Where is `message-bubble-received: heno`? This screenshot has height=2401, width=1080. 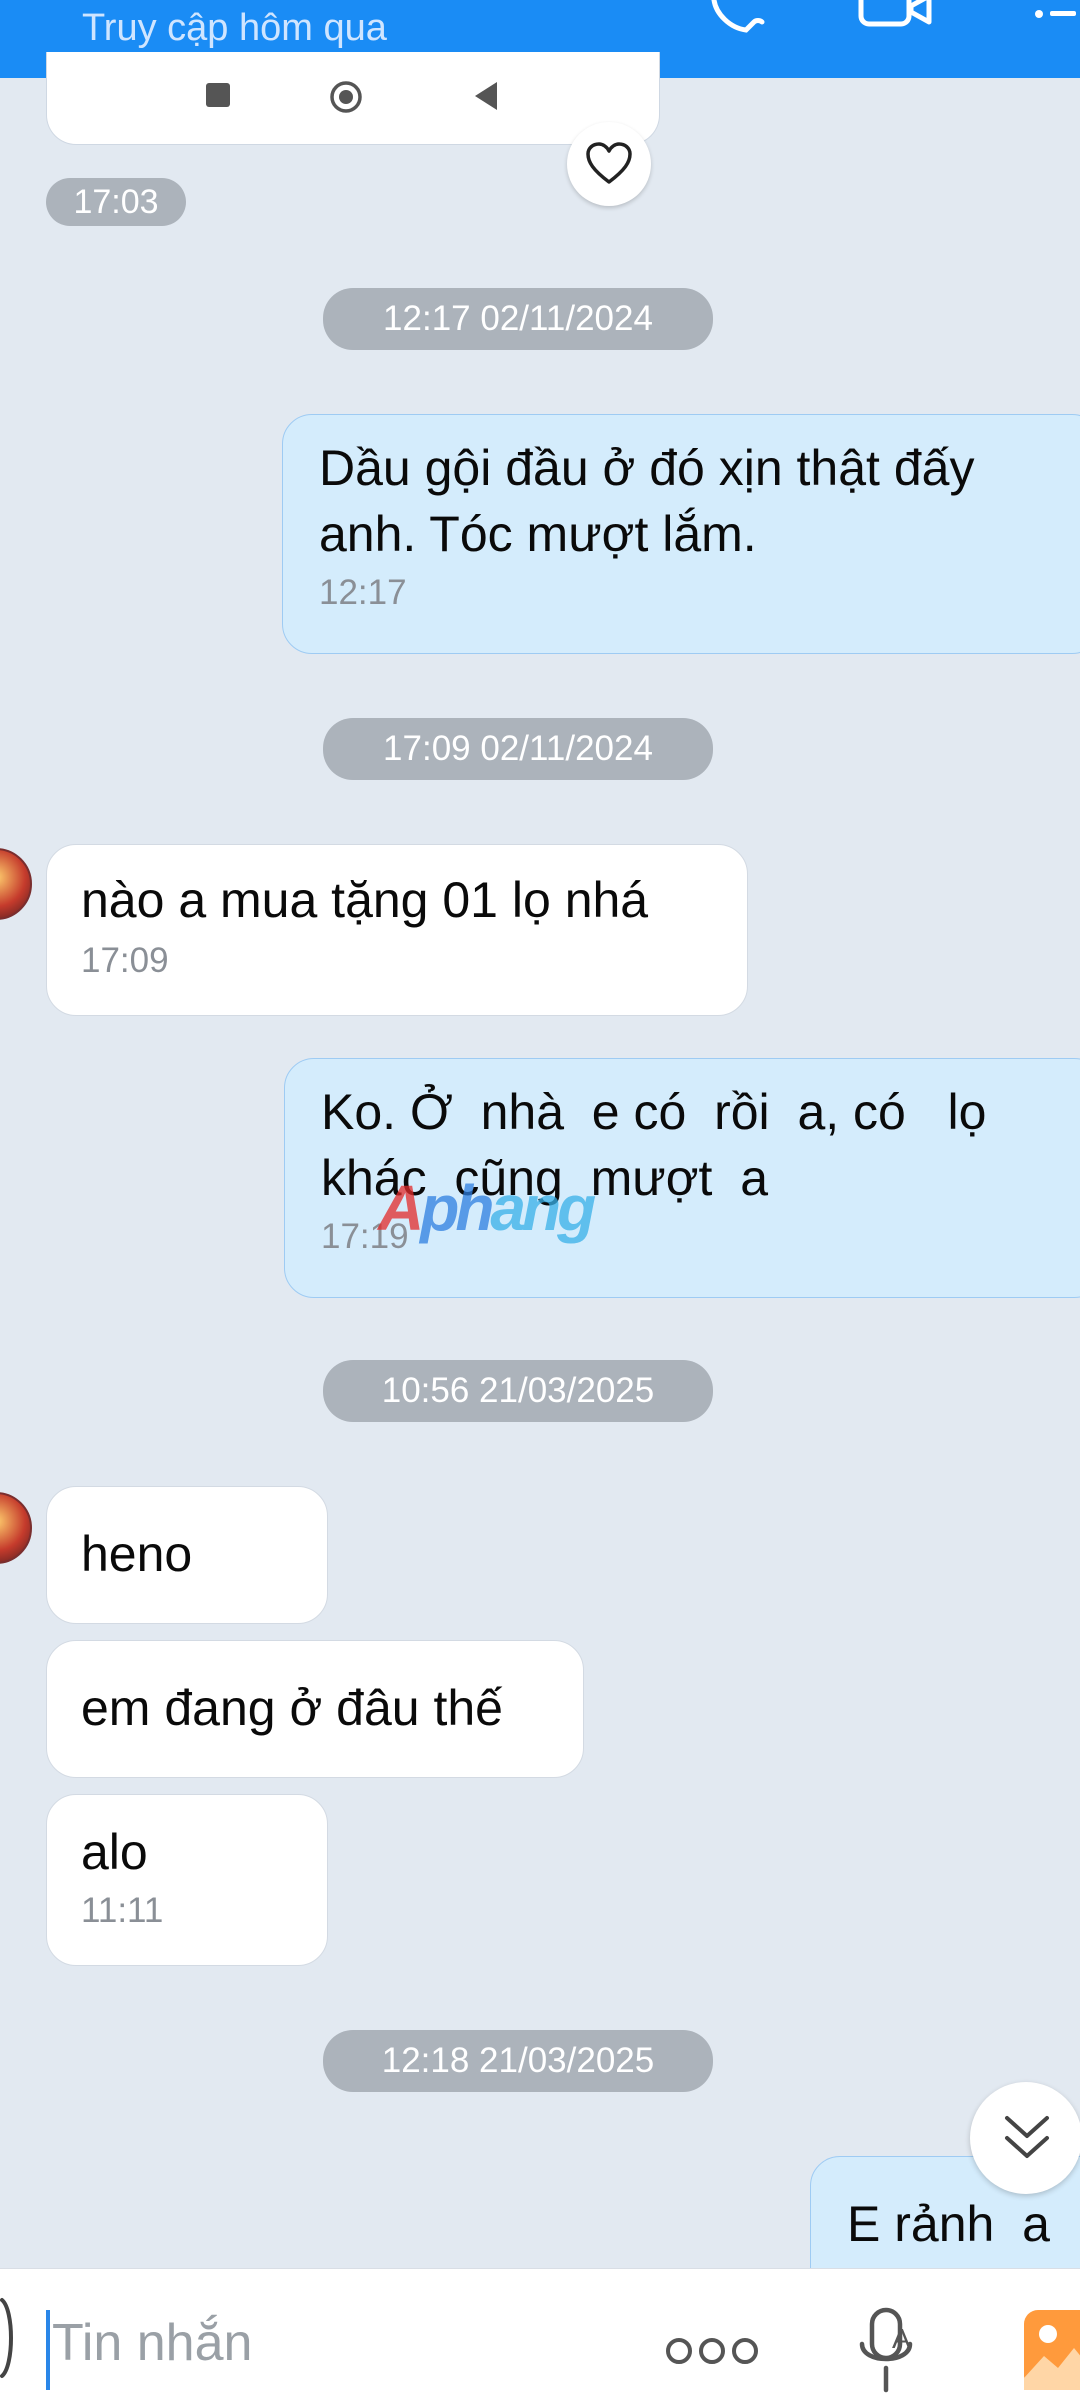
message-bubble-received: heno is located at coordinates (187, 1555).